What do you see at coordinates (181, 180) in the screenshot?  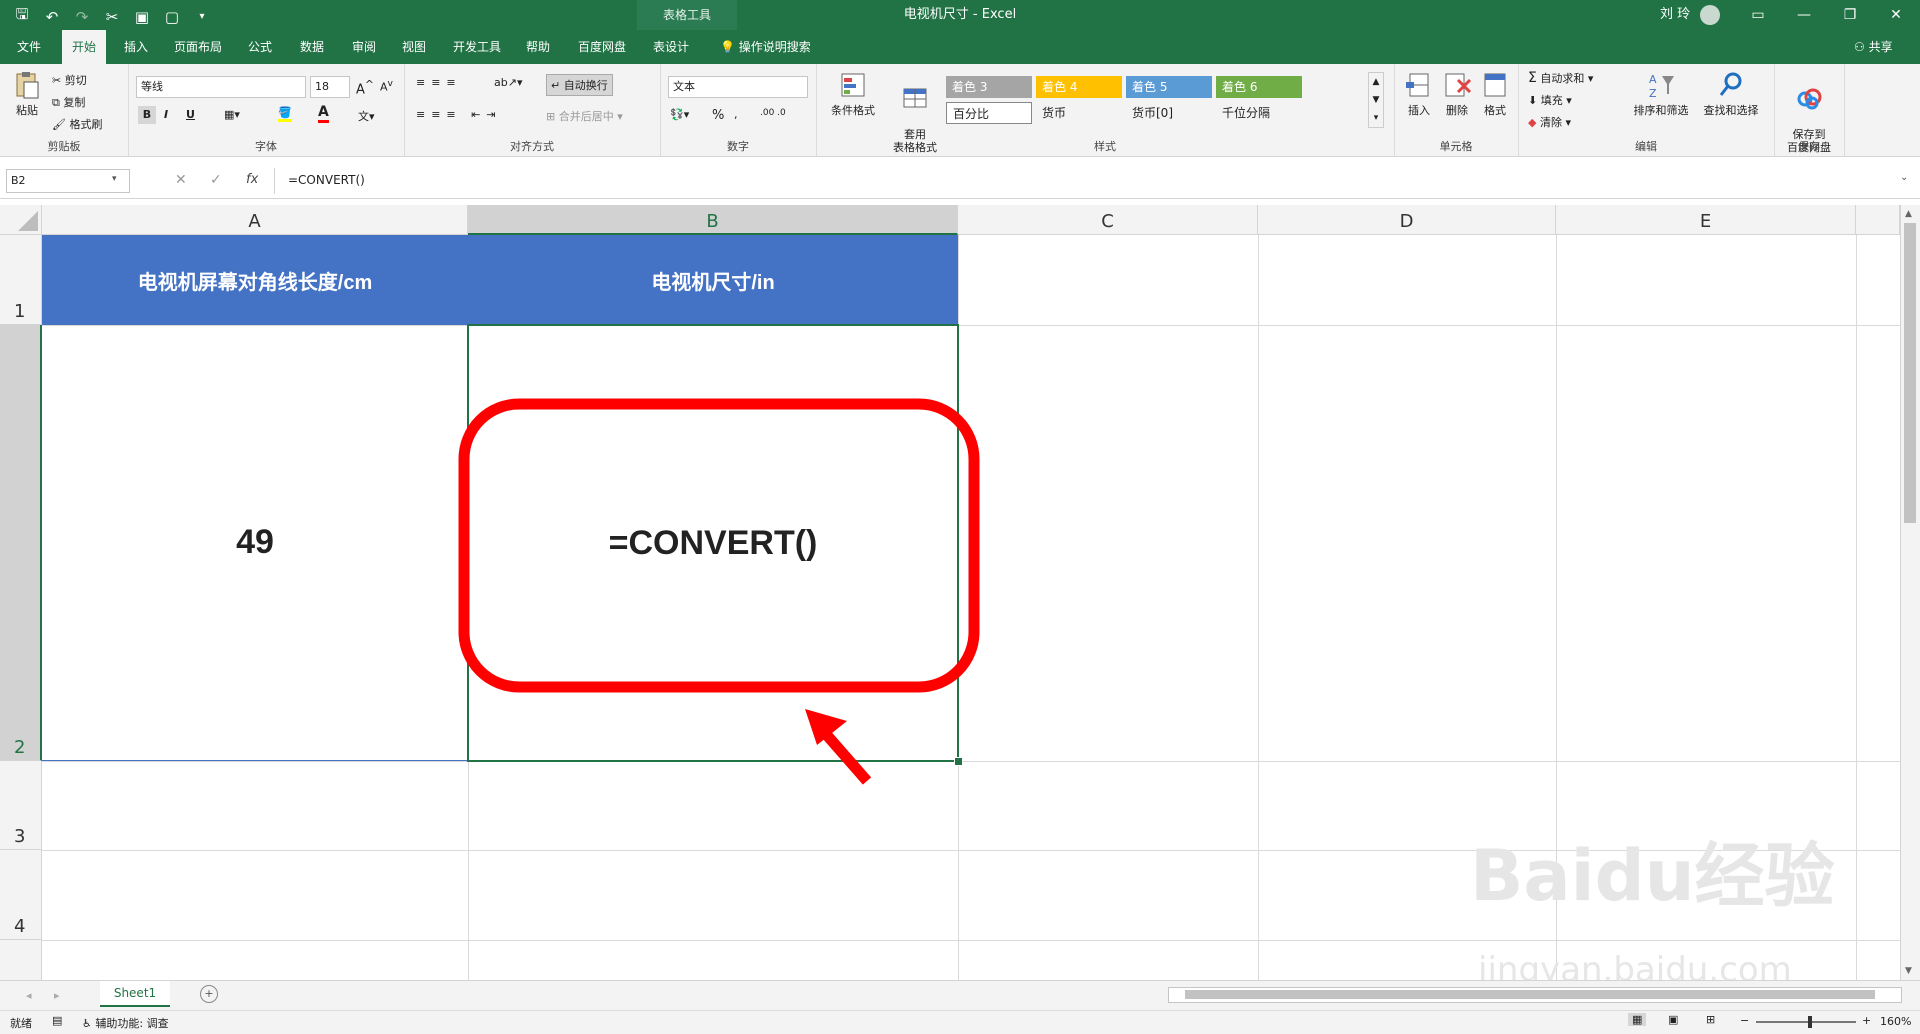 I see `cancel-icon: ✕` at bounding box center [181, 180].